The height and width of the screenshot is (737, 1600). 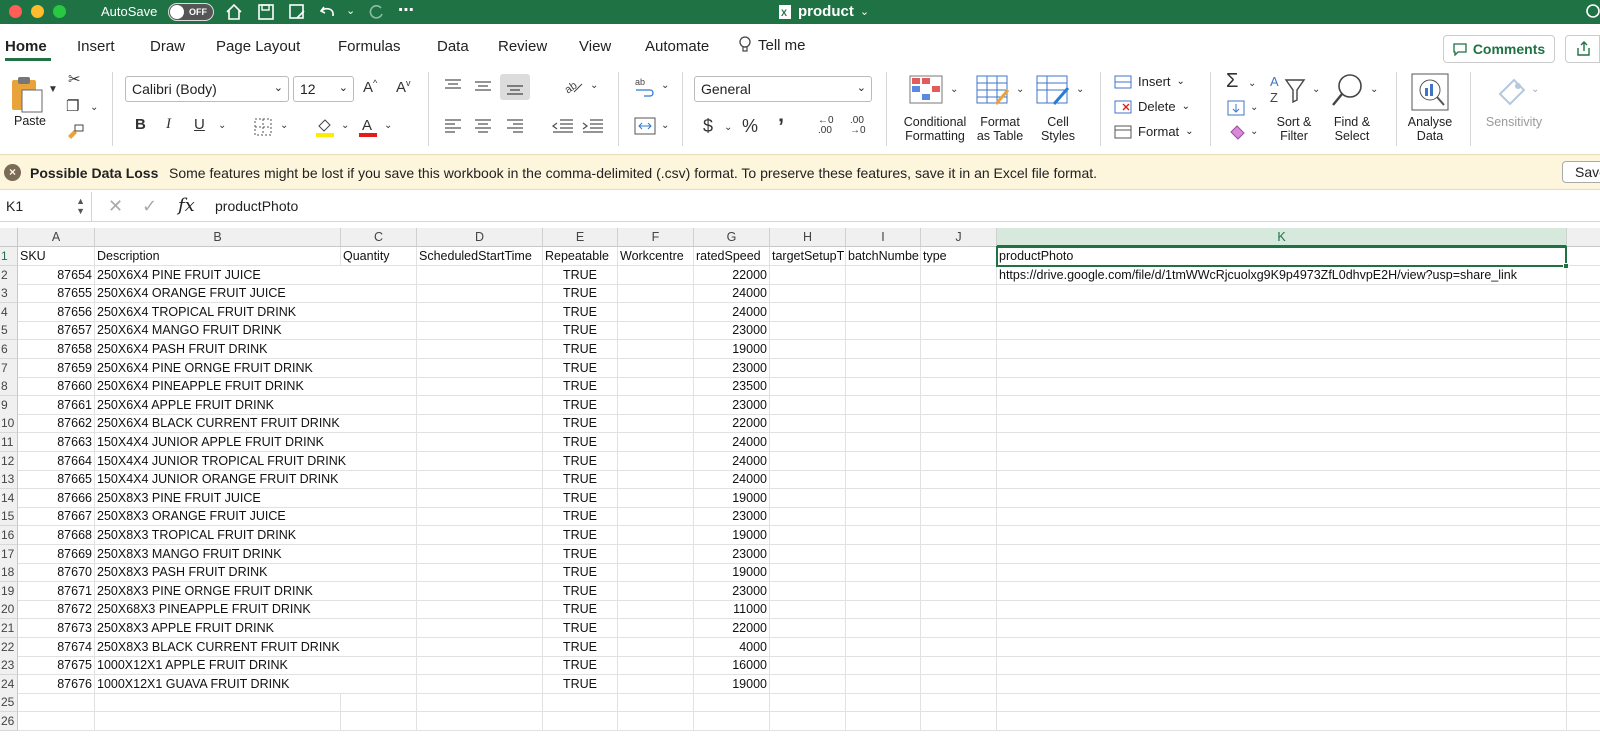 I want to click on copy-icon: ❐, so click(x=72, y=106).